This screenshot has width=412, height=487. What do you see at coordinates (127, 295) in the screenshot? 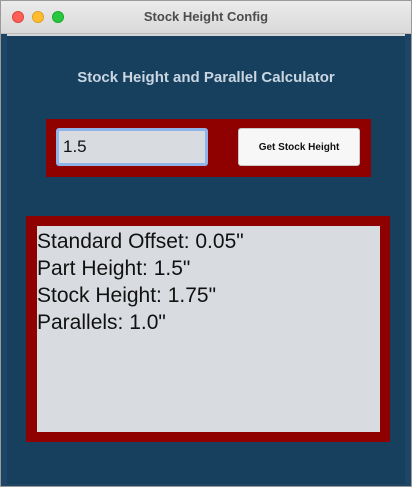
I see `stock-height-line: Stock Height: 1.75"` at bounding box center [127, 295].